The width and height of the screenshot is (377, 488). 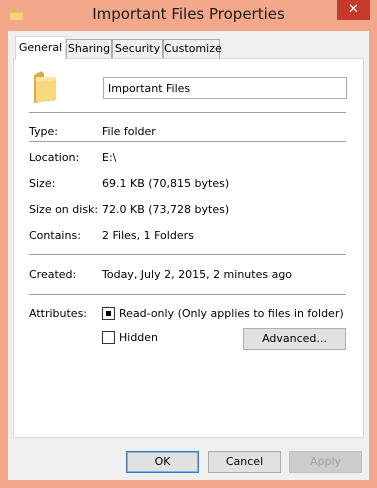 What do you see at coordinates (108, 337) in the screenshot?
I see `hidden-checkbox` at bounding box center [108, 337].